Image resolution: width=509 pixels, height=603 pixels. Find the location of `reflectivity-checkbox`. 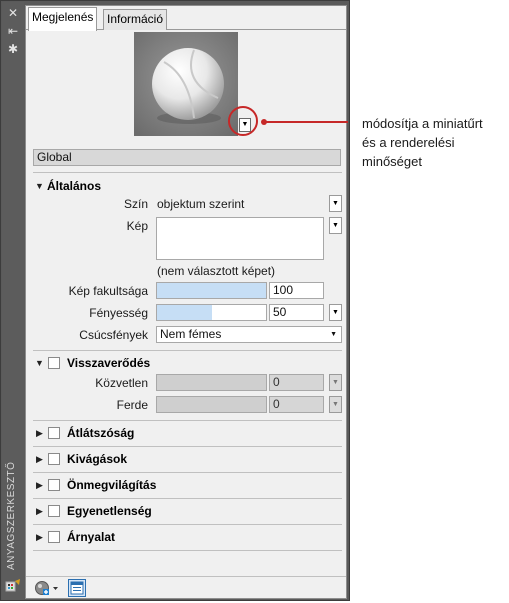

reflectivity-checkbox is located at coordinates (54, 363).